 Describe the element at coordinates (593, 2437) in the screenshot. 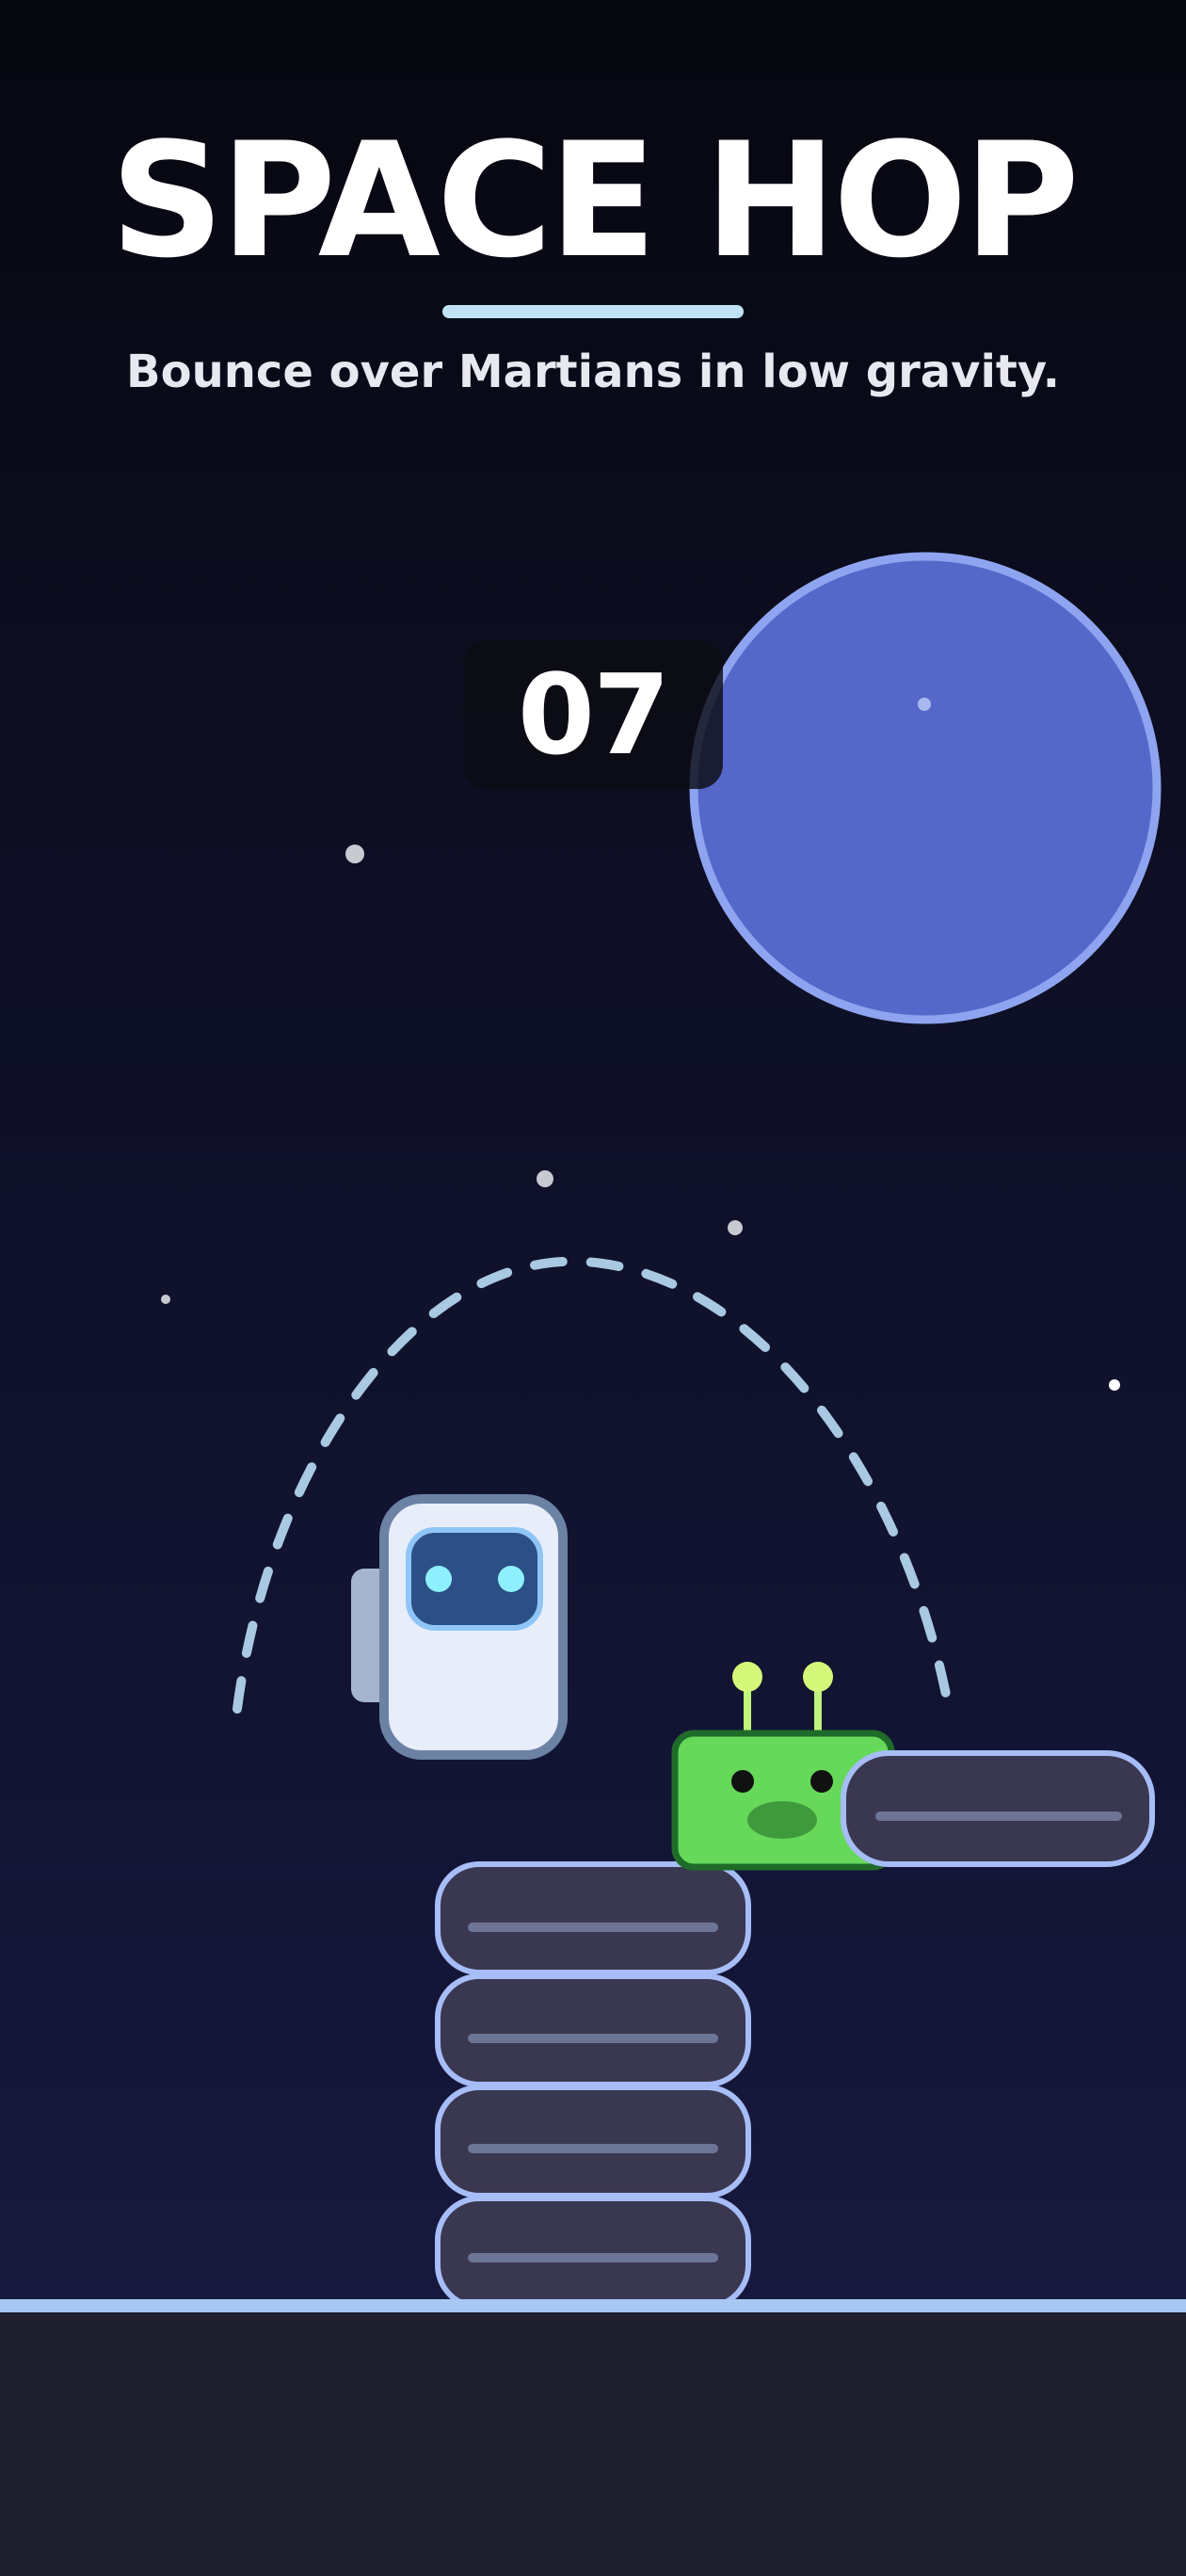

I see `ground` at that location.